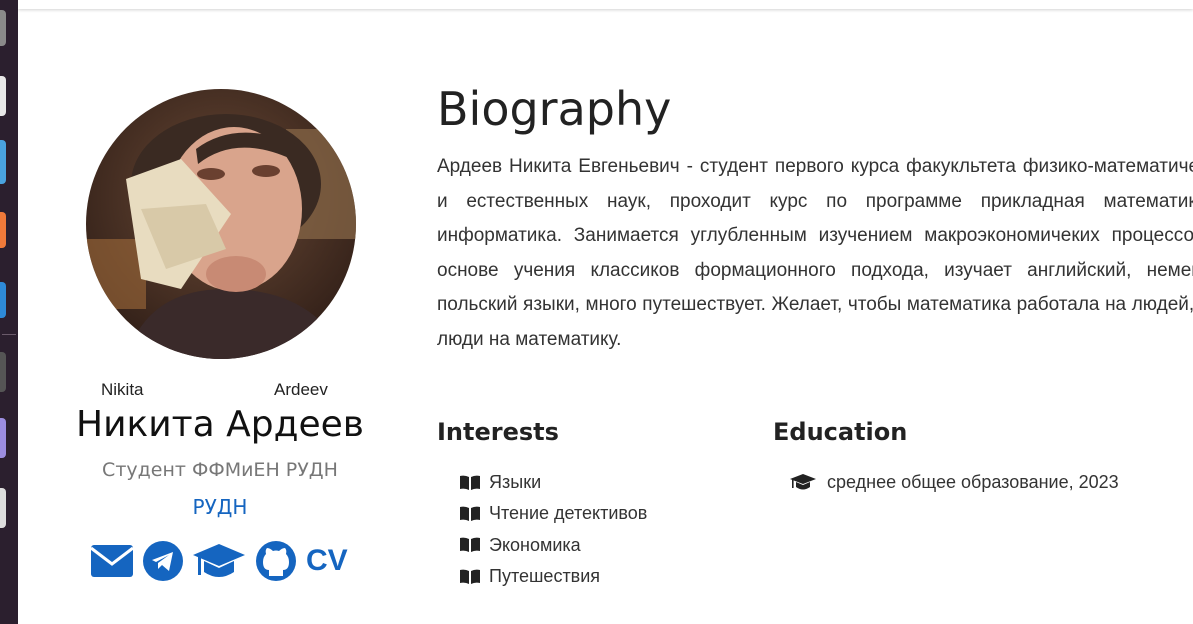  Describe the element at coordinates (554, 109) in the screenshot. I see `biography-title: Biography` at that location.